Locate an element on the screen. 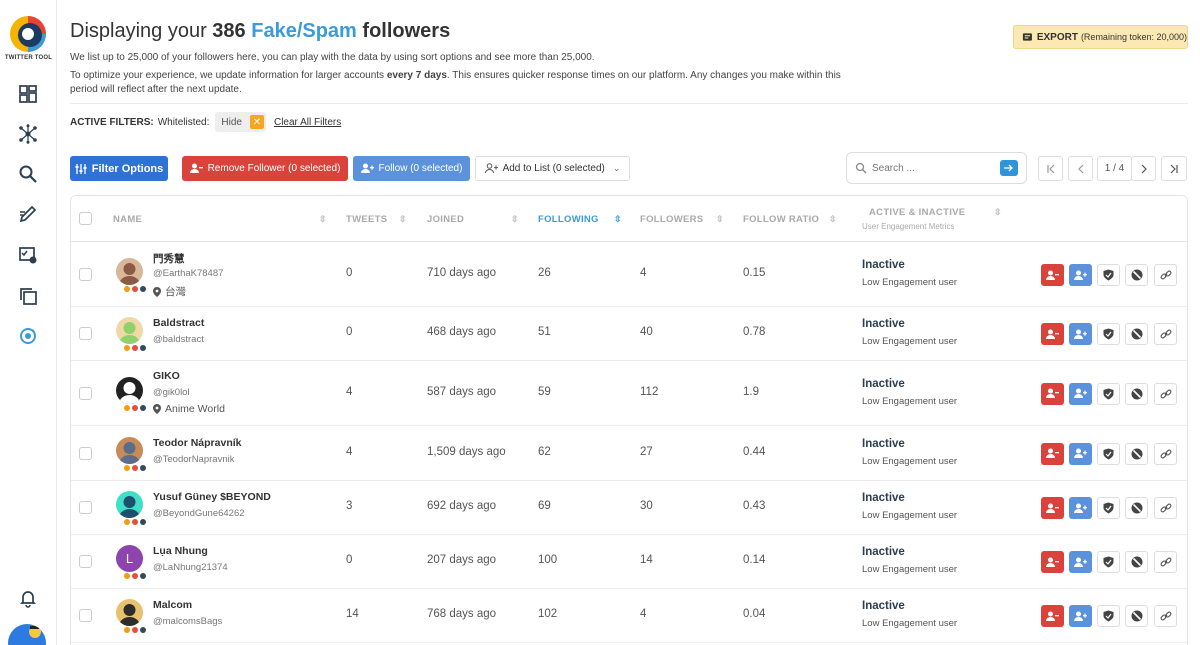 The image size is (1200, 645). search-box is located at coordinates (936, 168).